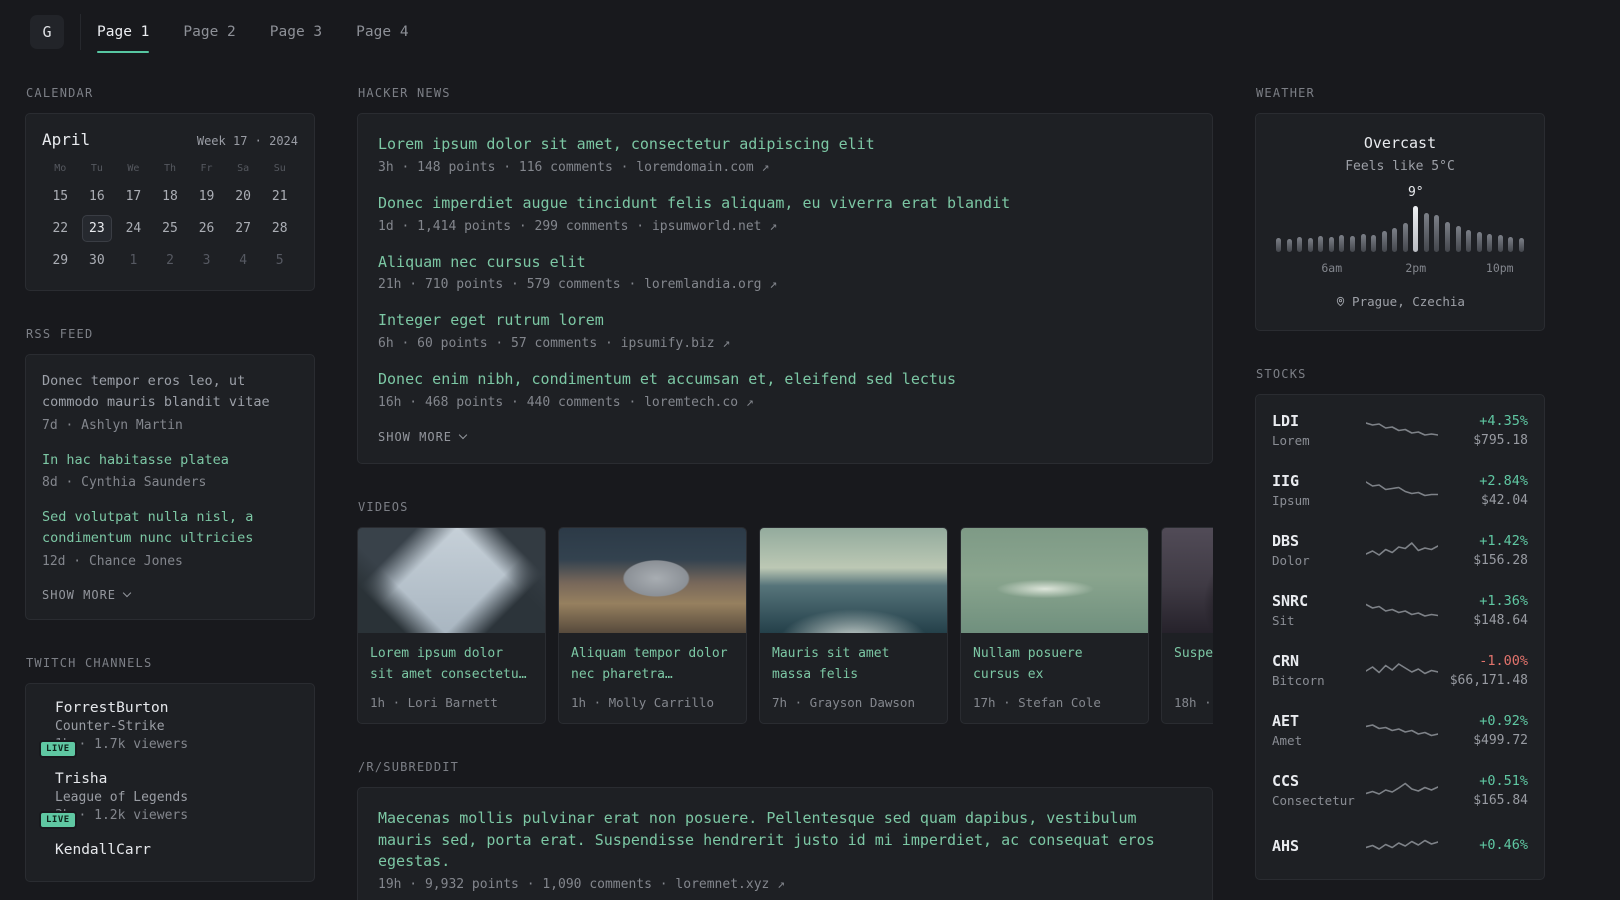 The width and height of the screenshot is (1620, 900). What do you see at coordinates (79, 594) in the screenshot?
I see `show-more-label: SHOW MORE` at bounding box center [79, 594].